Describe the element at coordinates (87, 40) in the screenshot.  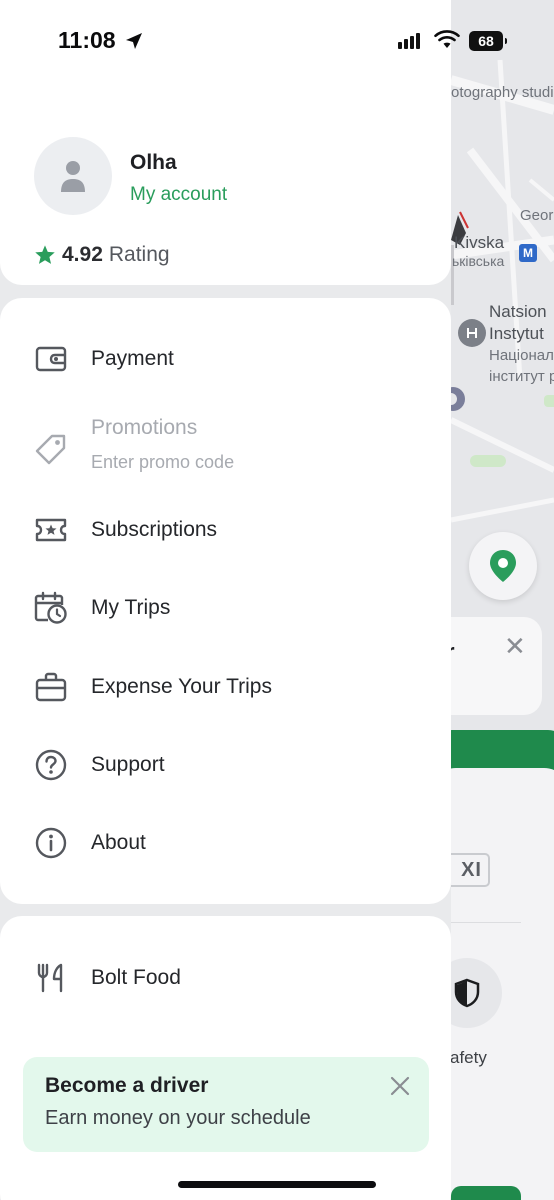
I see `status-time: 11:08` at that location.